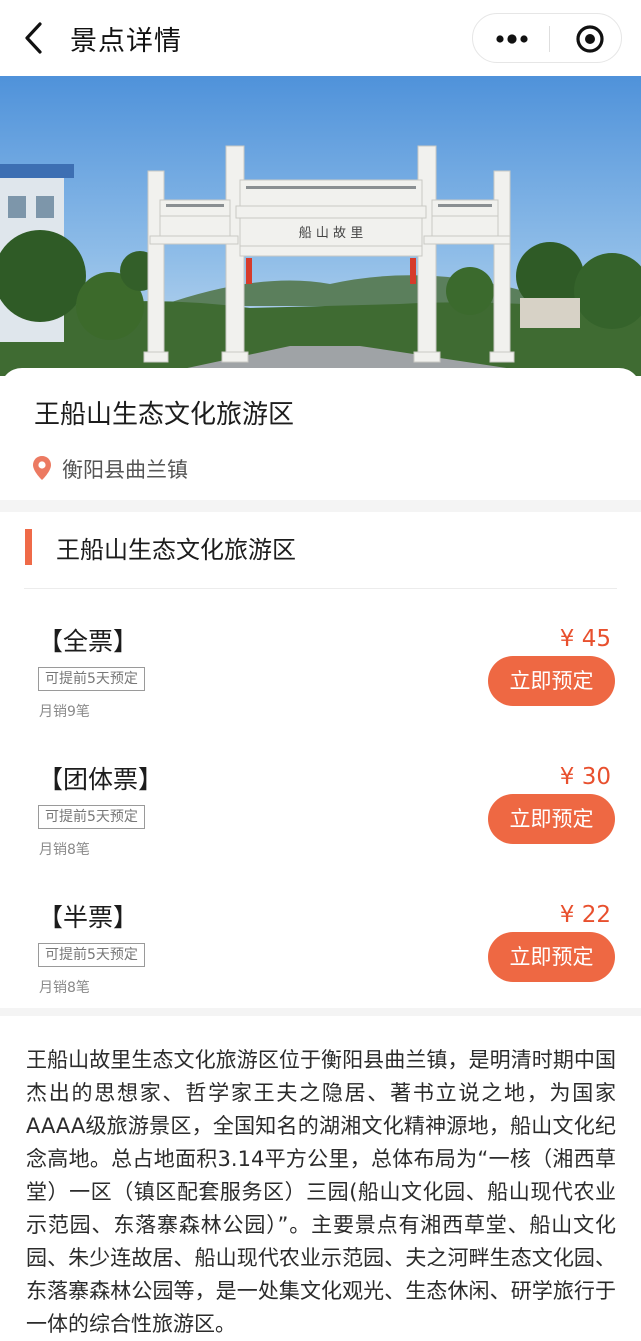  I want to click on ticket-name: 【全票】, so click(88, 641).